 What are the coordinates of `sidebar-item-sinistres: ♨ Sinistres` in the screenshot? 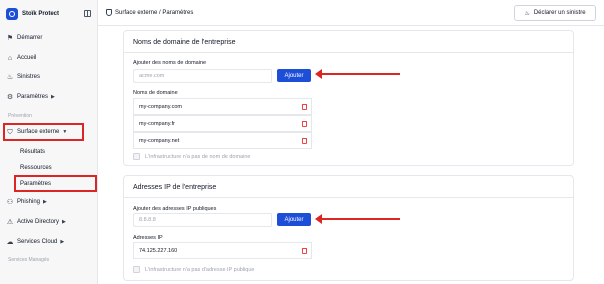 It's located at (23, 77).